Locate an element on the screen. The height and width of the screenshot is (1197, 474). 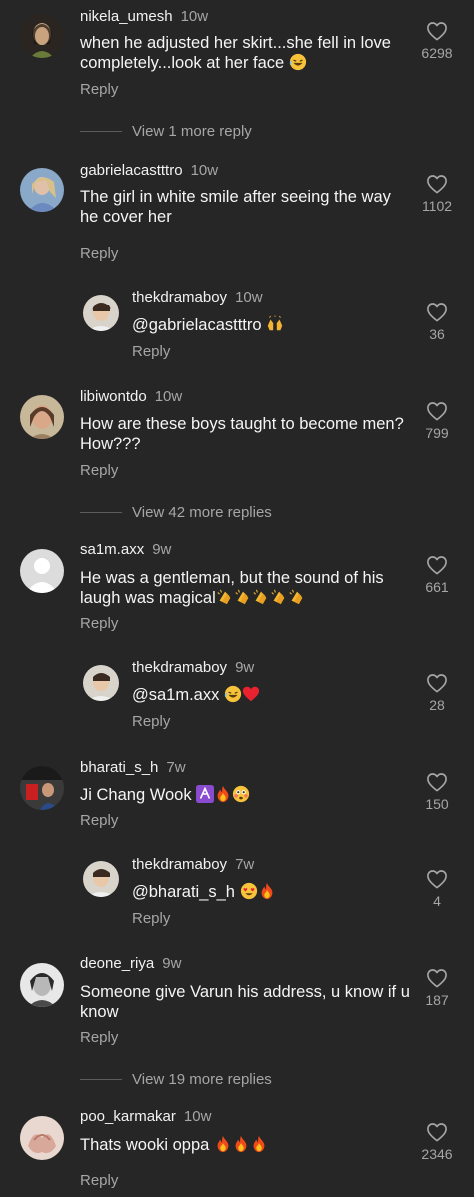
username: thekdramaboy 7w is located at coordinates (193, 864).